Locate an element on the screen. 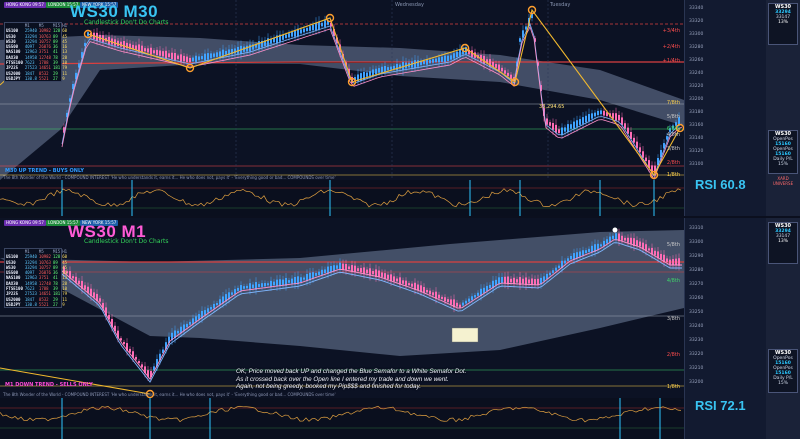 The width and height of the screenshot is (800, 439). day-label-wednesday: Wednesday is located at coordinates (409, 5).